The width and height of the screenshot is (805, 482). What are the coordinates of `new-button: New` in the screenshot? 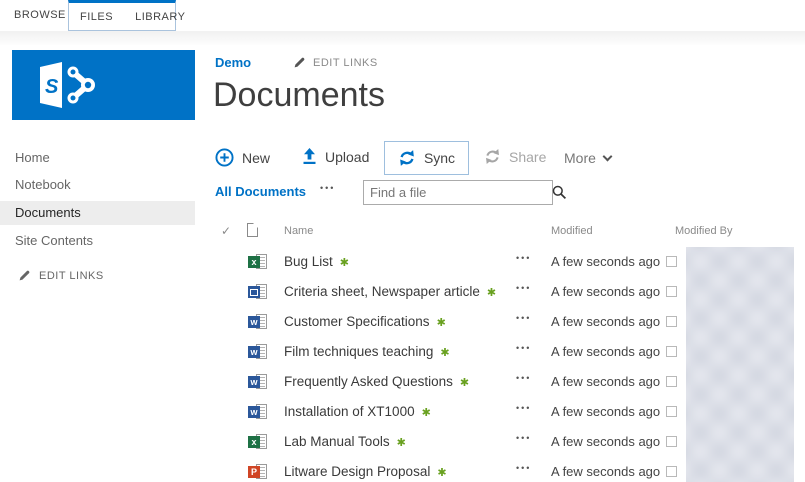 It's located at (242, 157).